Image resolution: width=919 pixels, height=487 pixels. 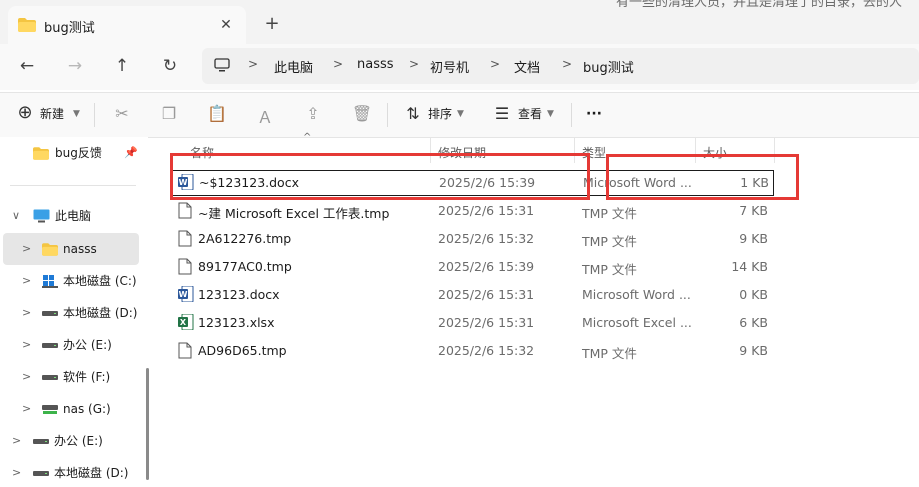 I want to click on svg-text: W, so click(x=183, y=294).